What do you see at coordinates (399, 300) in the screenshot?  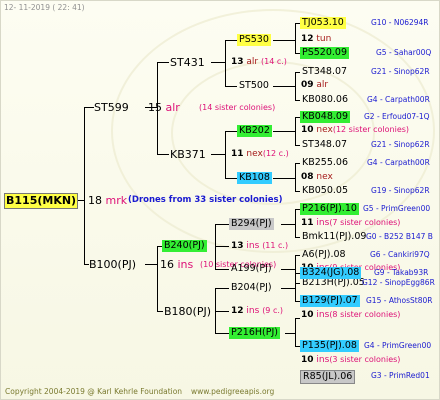 I see `breeder-code: G15 - AthosSt80R` at bounding box center [399, 300].